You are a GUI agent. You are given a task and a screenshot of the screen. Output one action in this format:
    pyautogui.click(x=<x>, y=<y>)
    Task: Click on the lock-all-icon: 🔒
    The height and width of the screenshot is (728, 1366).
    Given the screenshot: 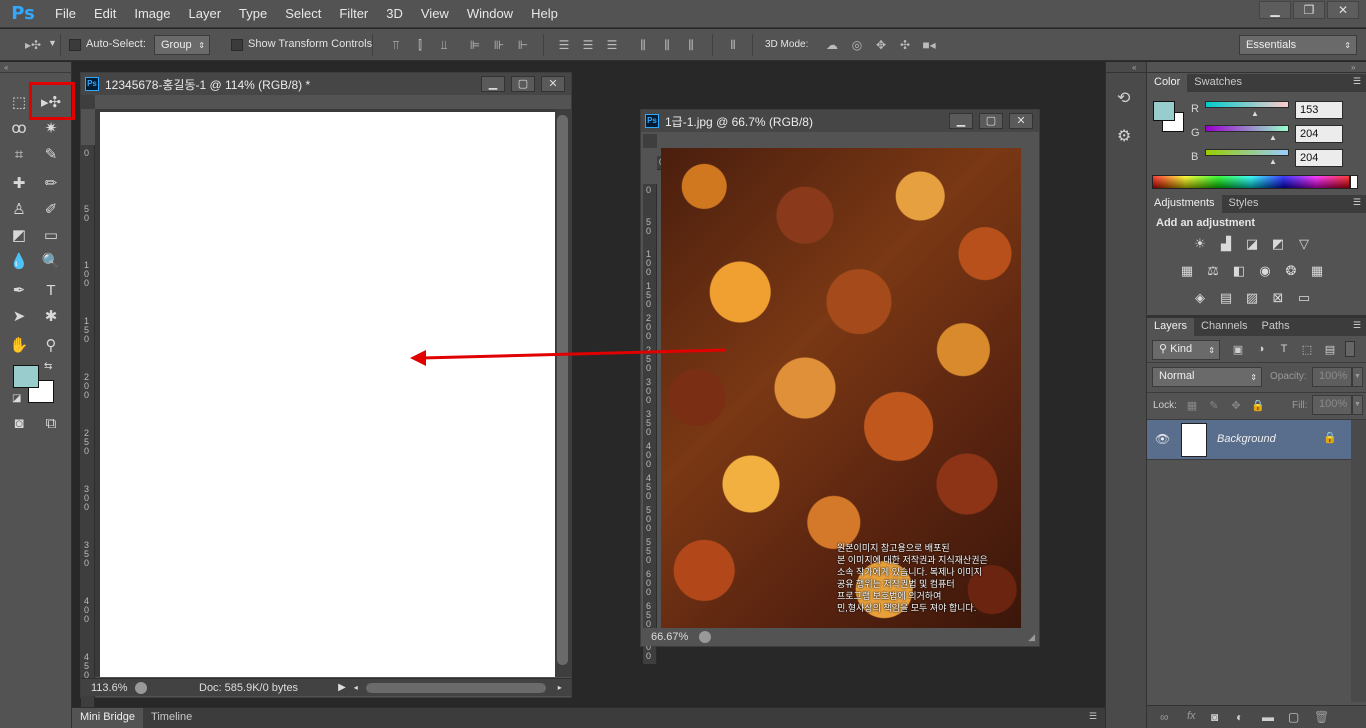 What is the action you would take?
    pyautogui.click(x=1258, y=406)
    